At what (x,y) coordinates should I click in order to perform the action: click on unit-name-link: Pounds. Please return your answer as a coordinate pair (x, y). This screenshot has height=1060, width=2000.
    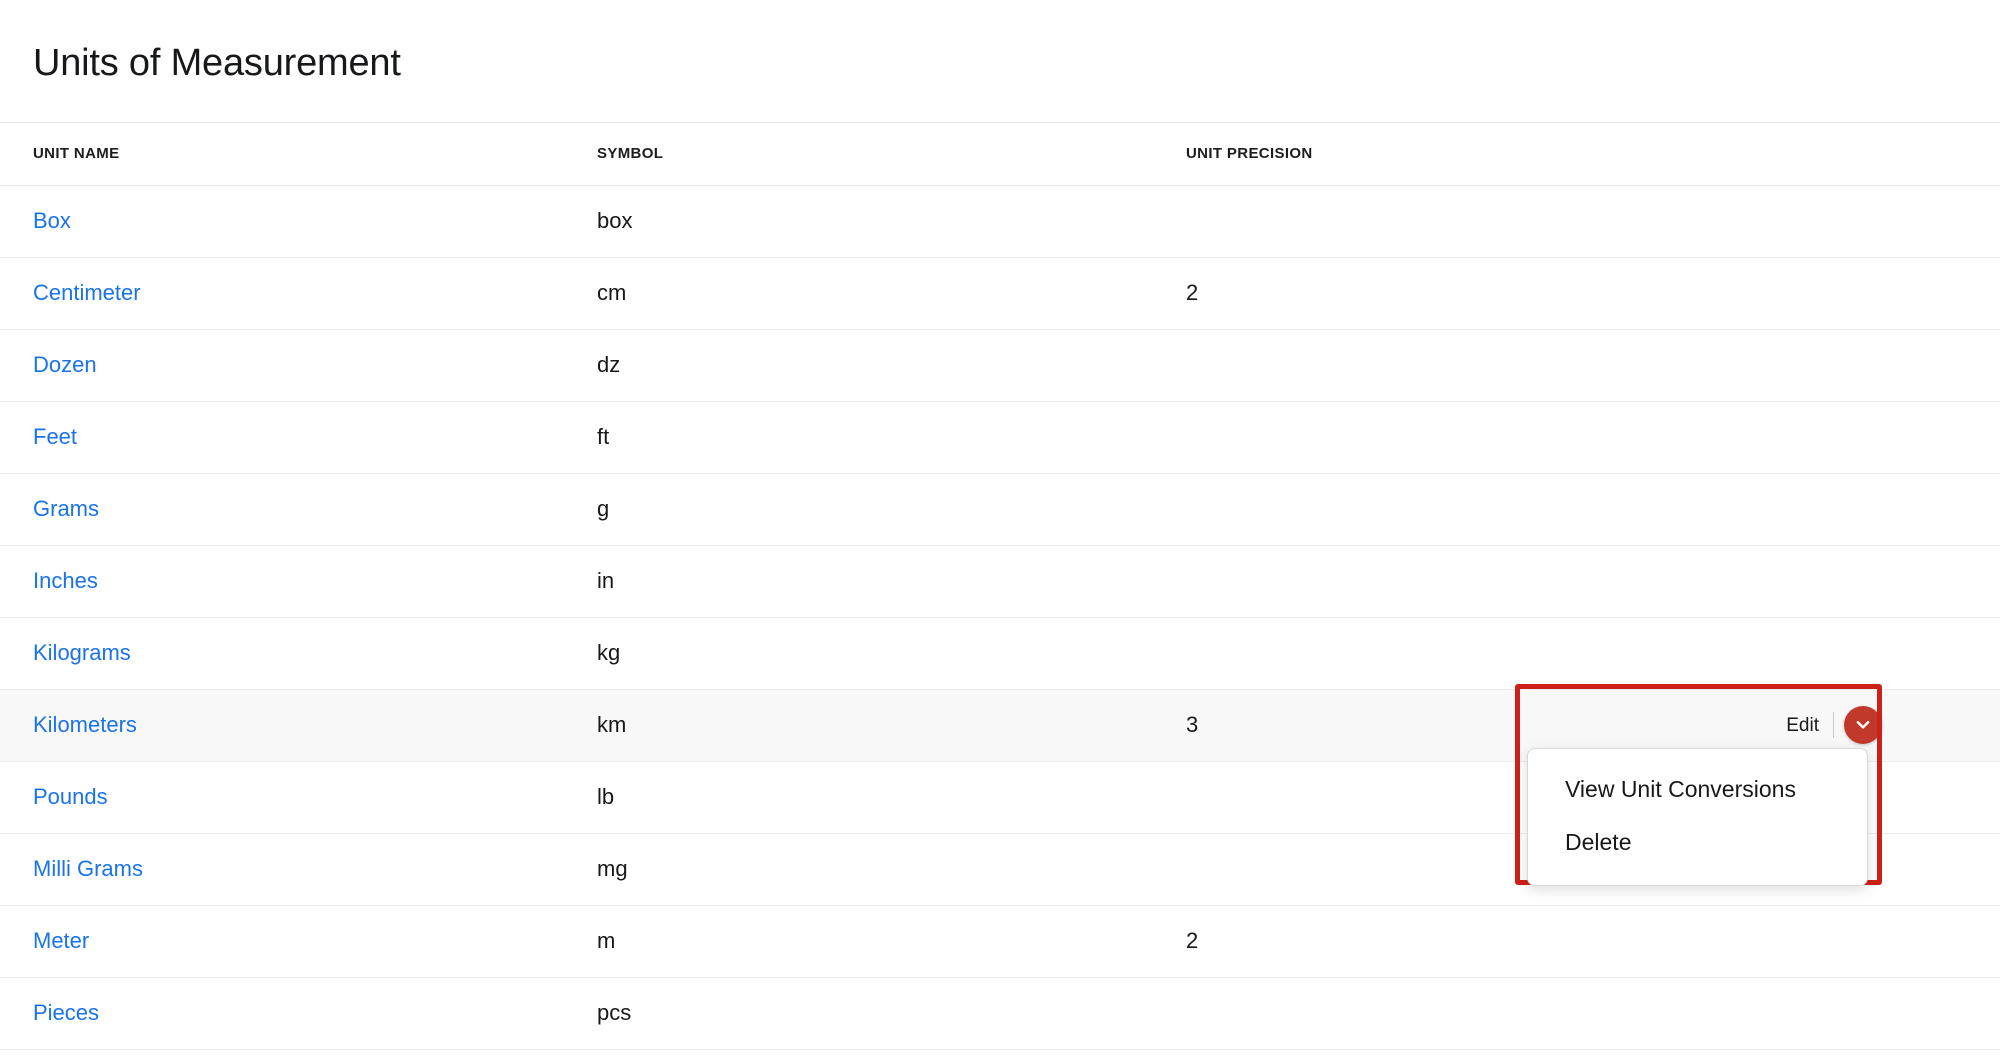
    Looking at the image, I should click on (70, 796).